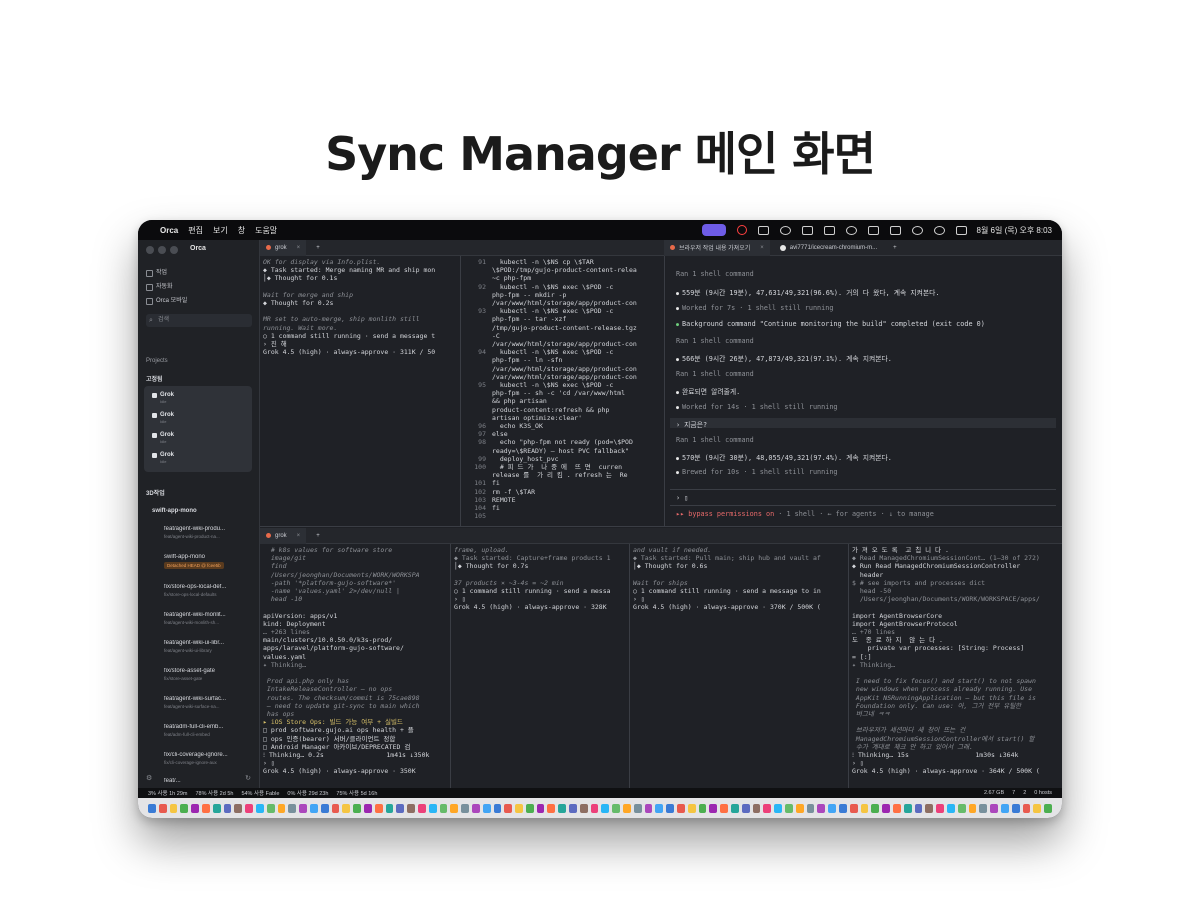 The width and height of the screenshot is (1200, 900). Describe the element at coordinates (174, 250) in the screenshot. I see `zoom-window-icon` at that location.